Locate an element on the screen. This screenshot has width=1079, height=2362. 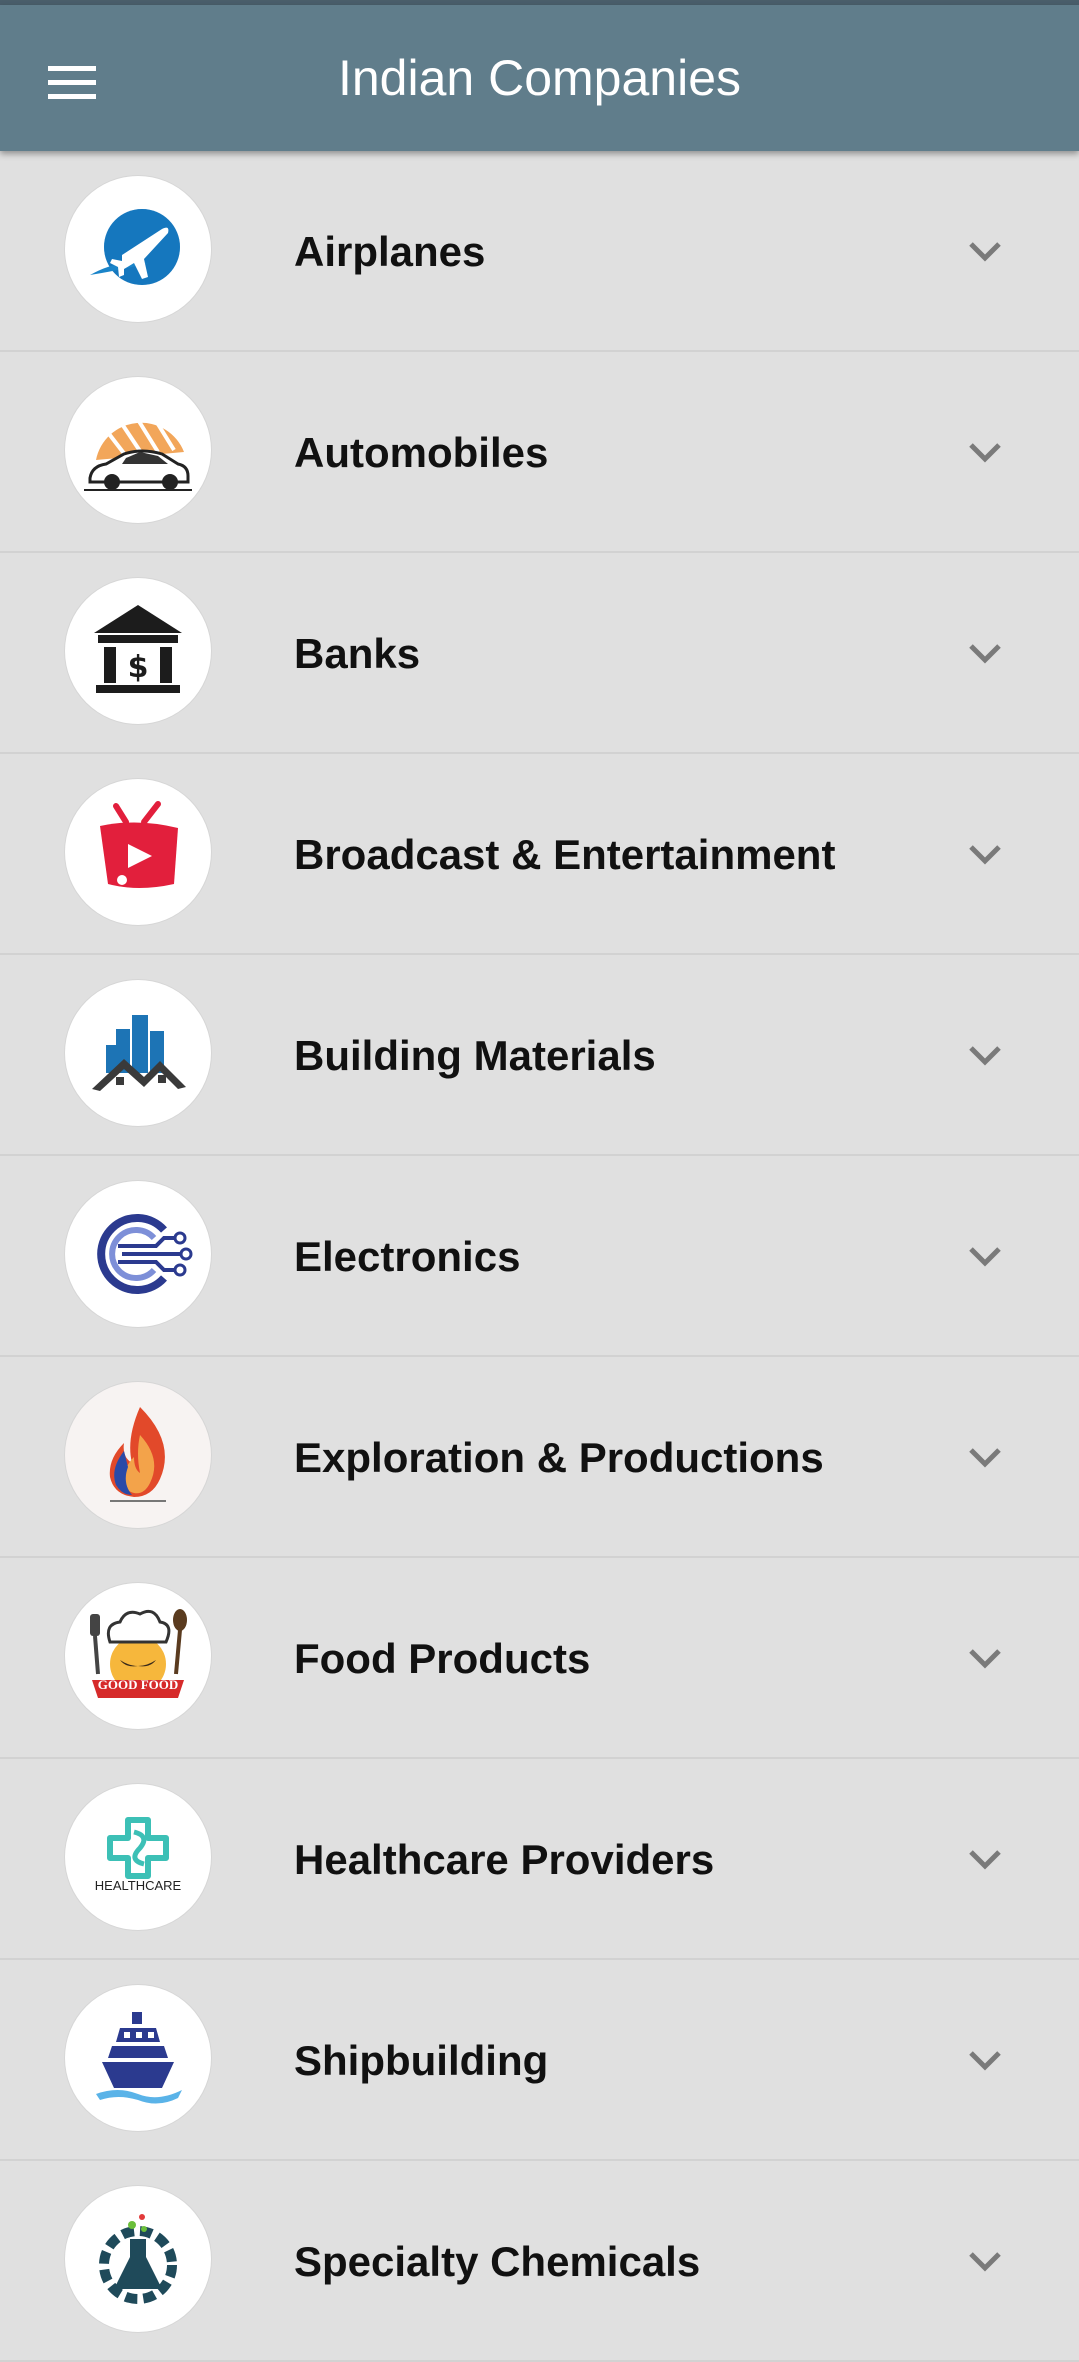
bank-icon: $ is located at coordinates (138, 649).